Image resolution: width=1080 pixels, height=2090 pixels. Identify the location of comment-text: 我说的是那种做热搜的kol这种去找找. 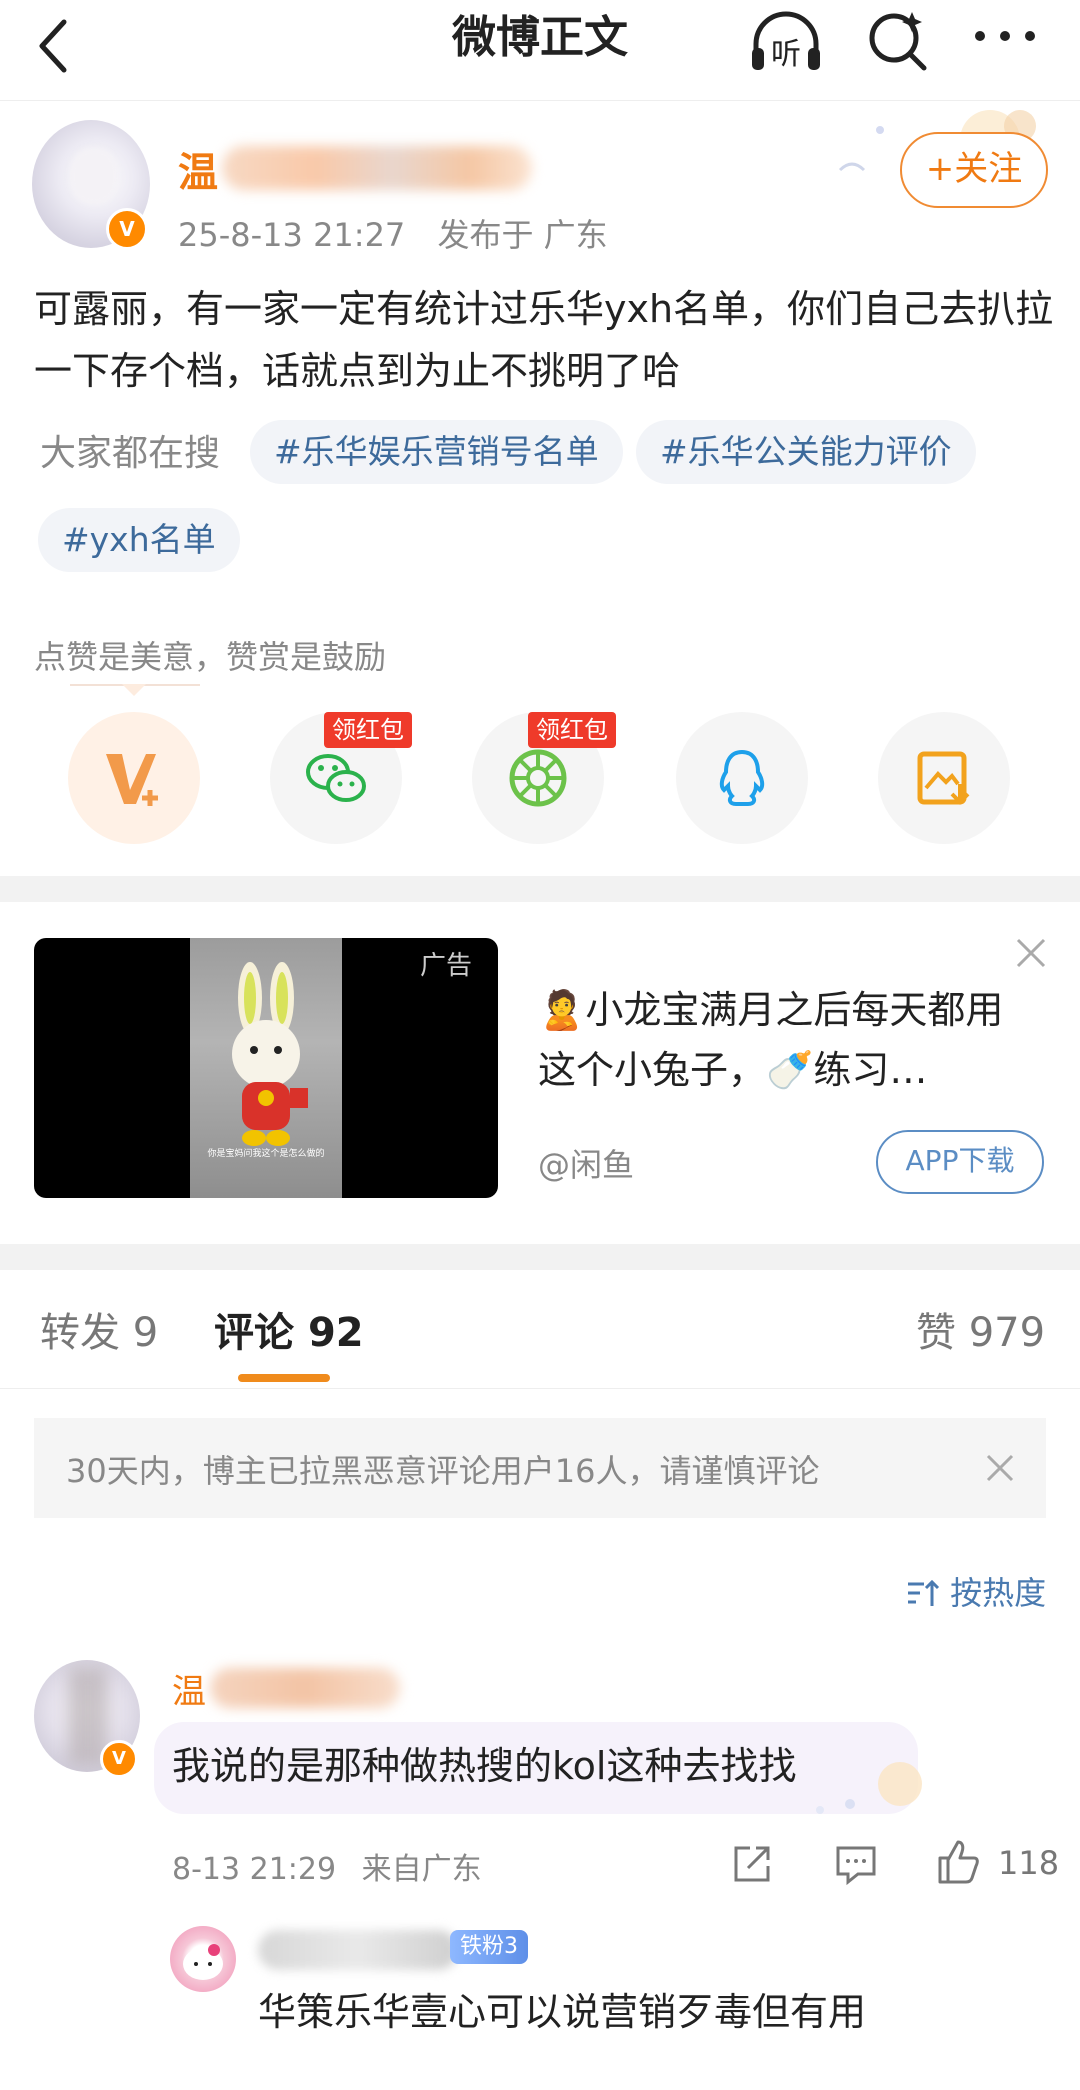
(484, 1766).